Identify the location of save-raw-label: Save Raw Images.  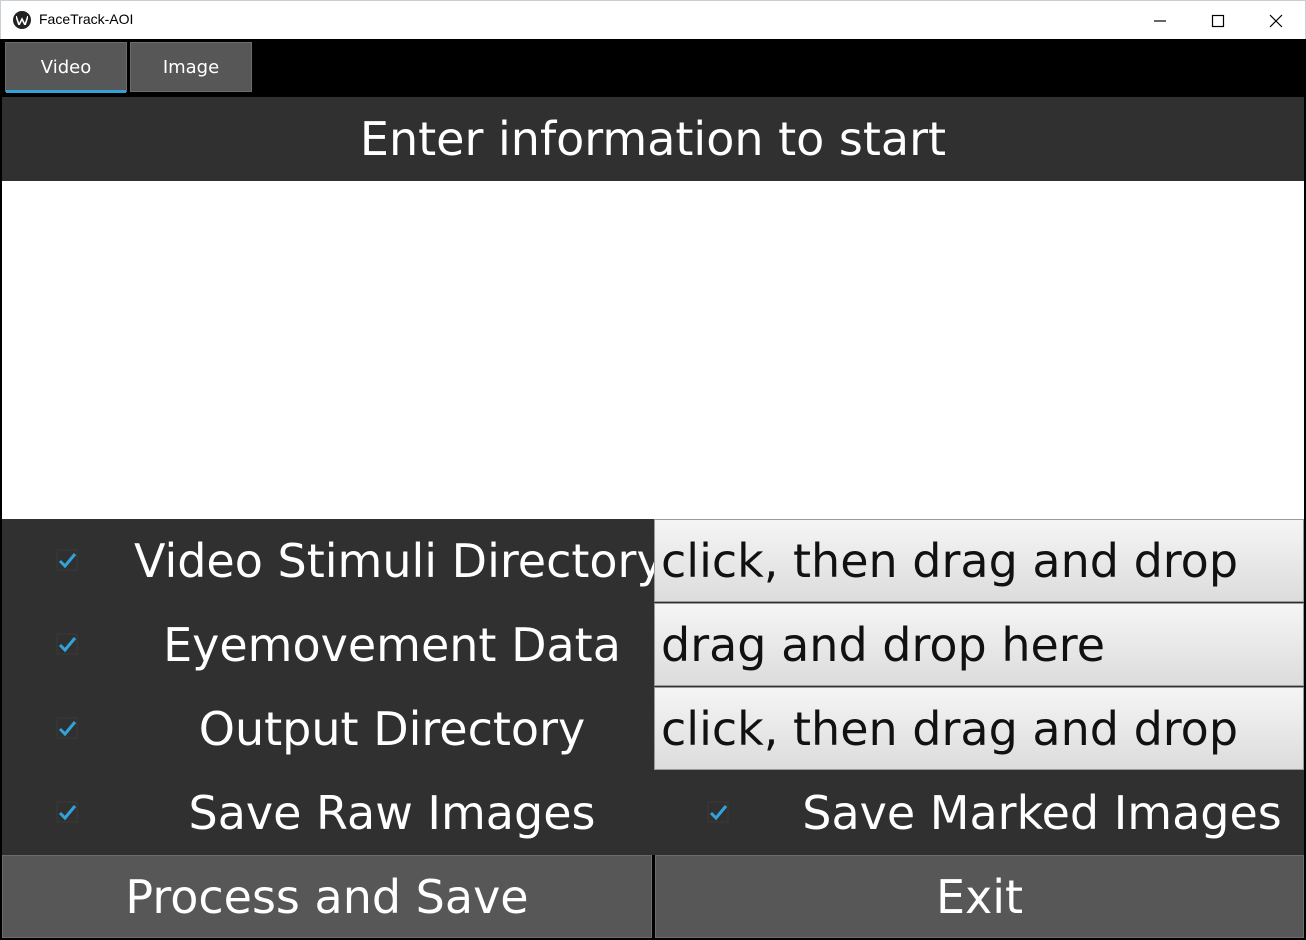
(392, 813).